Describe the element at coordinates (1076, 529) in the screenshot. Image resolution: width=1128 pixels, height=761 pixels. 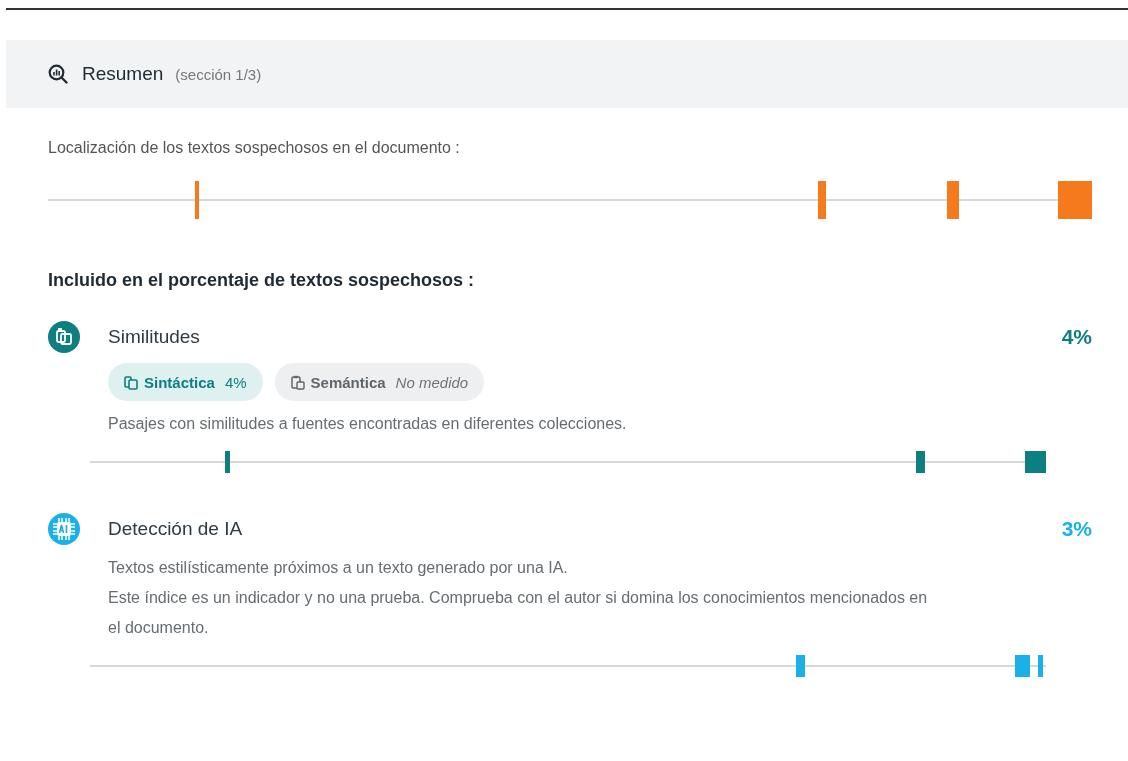
I see `category-percent: 3%` at that location.